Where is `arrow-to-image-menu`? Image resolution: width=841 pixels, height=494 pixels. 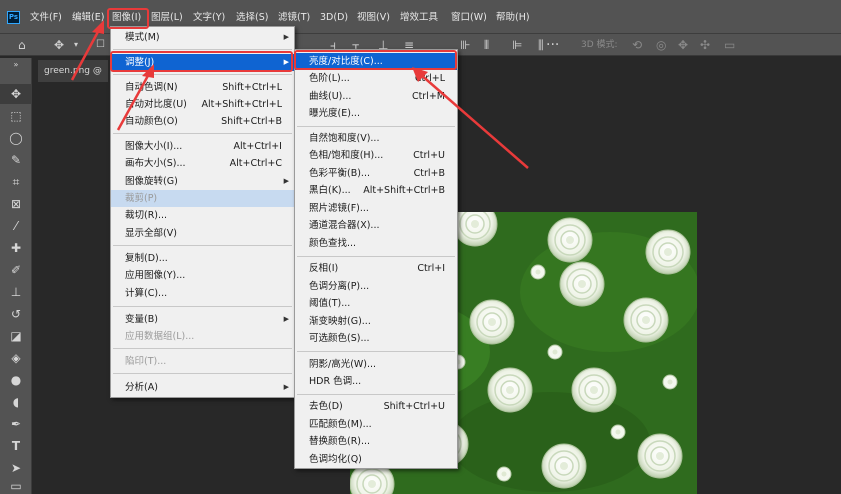 arrow-to-image-menu is located at coordinates (87, 50).